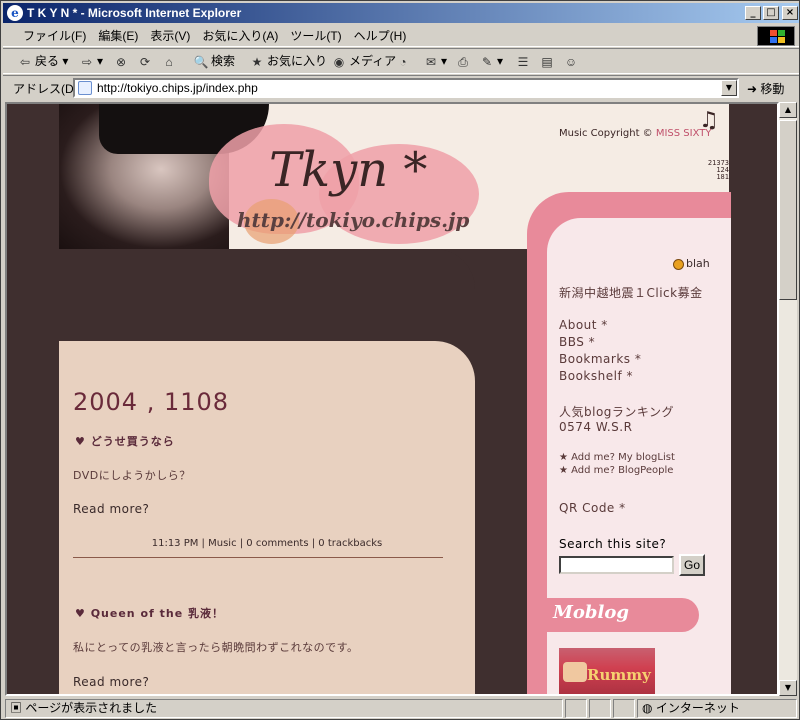 This screenshot has width=800, height=720. What do you see at coordinates (464, 61) in the screenshot?
I see `print-button: ⎙` at bounding box center [464, 61].